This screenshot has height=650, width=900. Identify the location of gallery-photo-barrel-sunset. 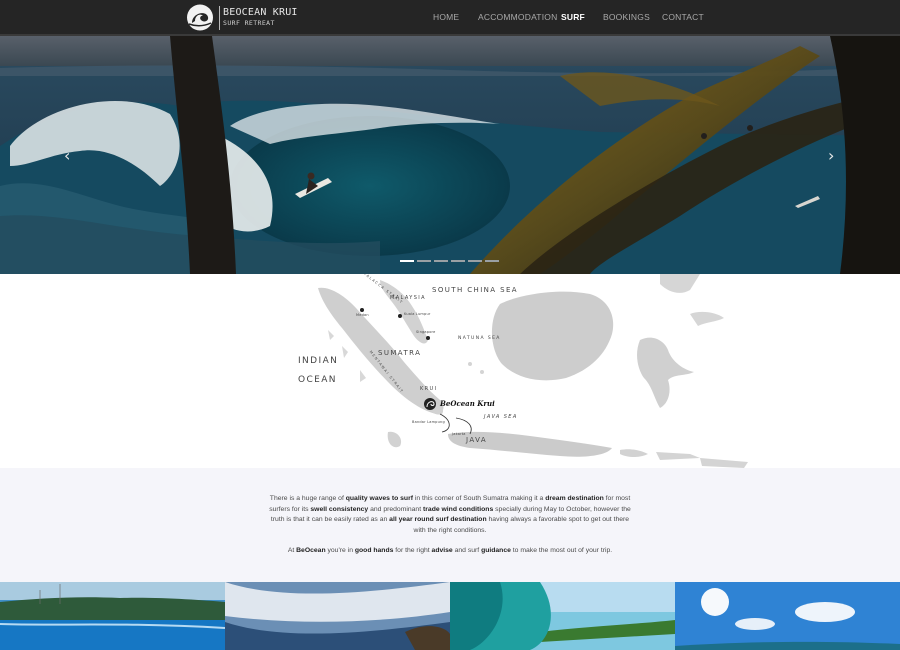
(337, 616).